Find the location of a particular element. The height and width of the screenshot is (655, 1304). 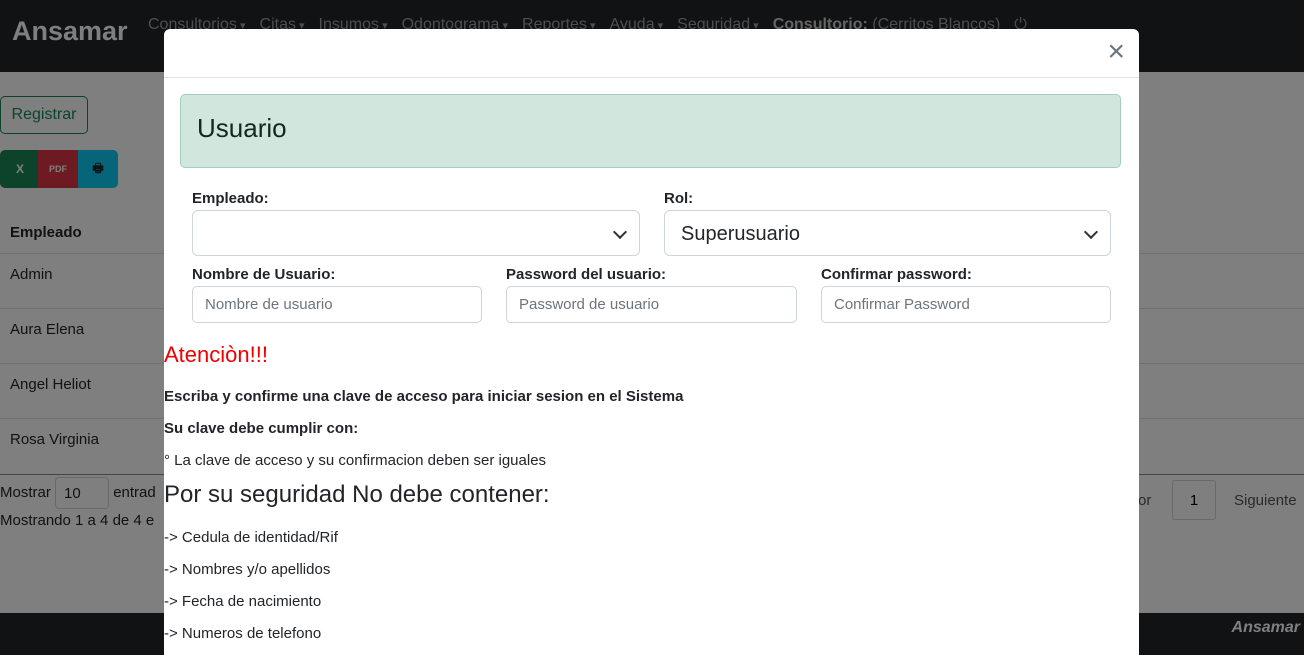

confirm-password-label: Confirmar password: is located at coordinates (896, 274).